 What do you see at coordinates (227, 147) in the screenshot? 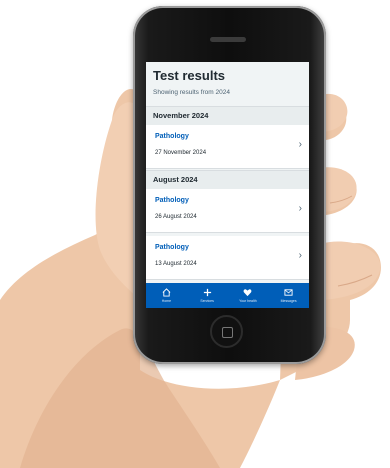
I see `result-card: Pathology 27 November 2024 ›` at bounding box center [227, 147].